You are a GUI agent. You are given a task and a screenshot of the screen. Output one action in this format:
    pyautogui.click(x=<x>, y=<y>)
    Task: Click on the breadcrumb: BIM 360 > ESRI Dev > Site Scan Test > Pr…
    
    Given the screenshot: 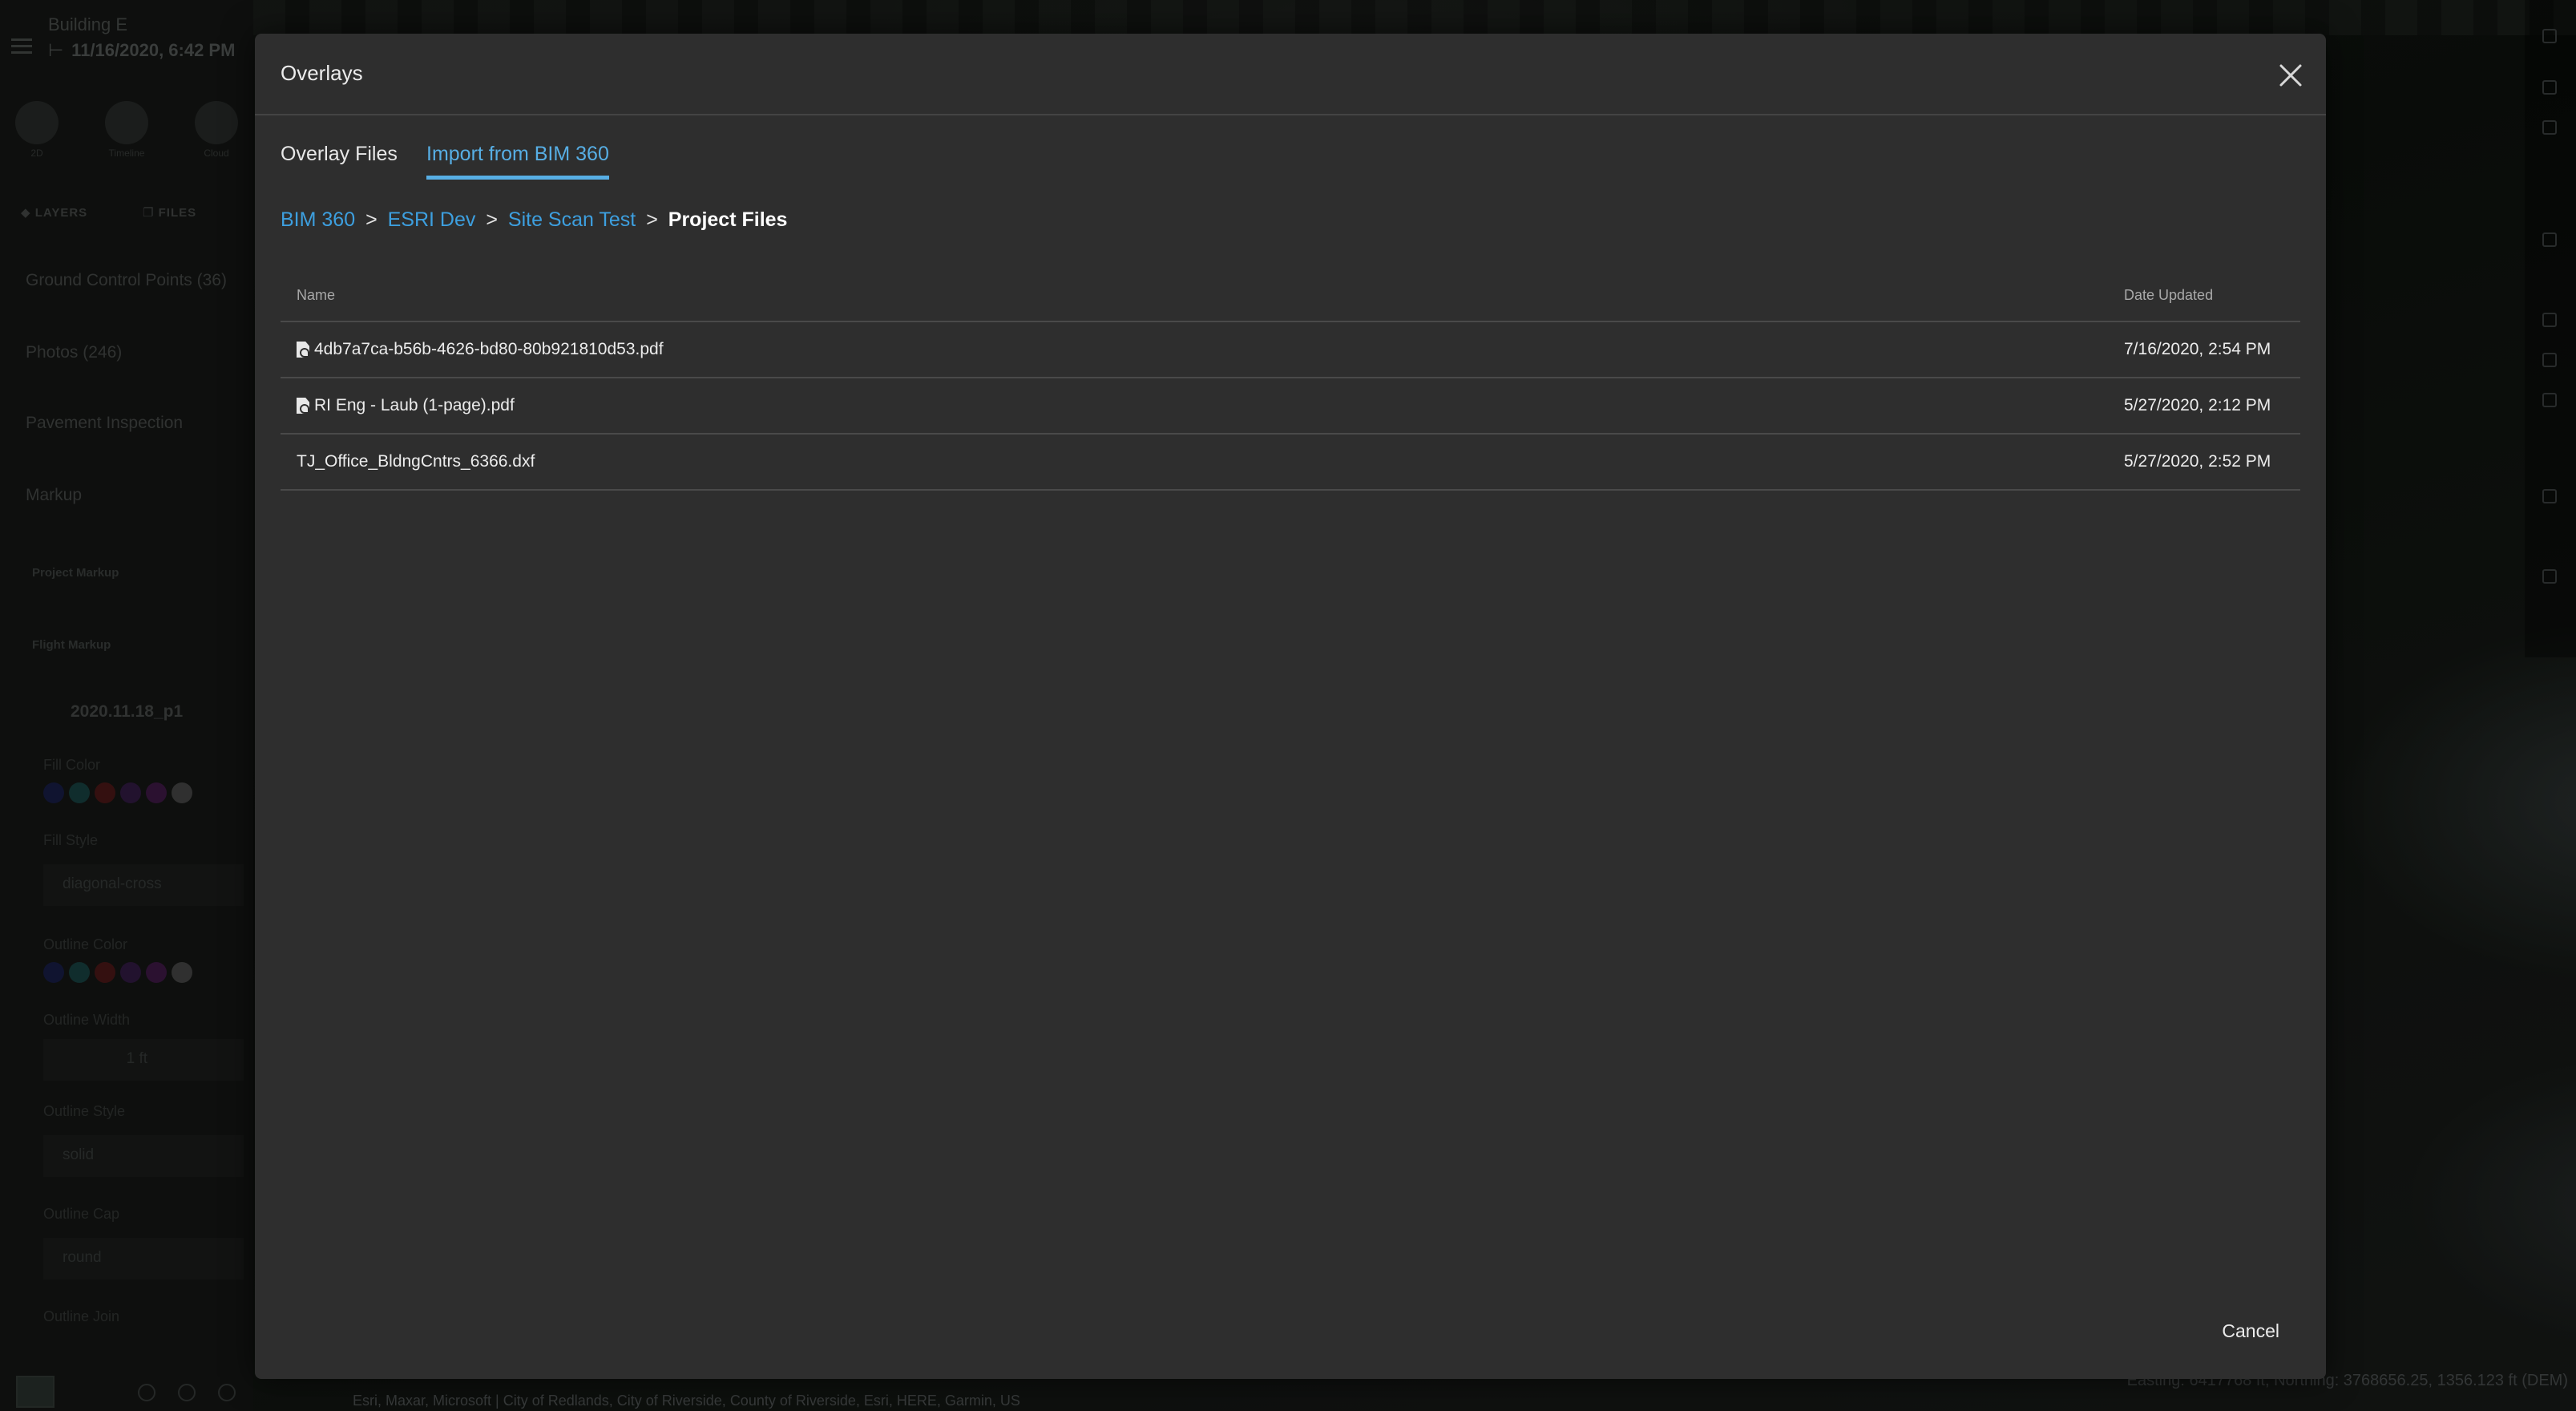 What is the action you would take?
    pyautogui.click(x=534, y=220)
    